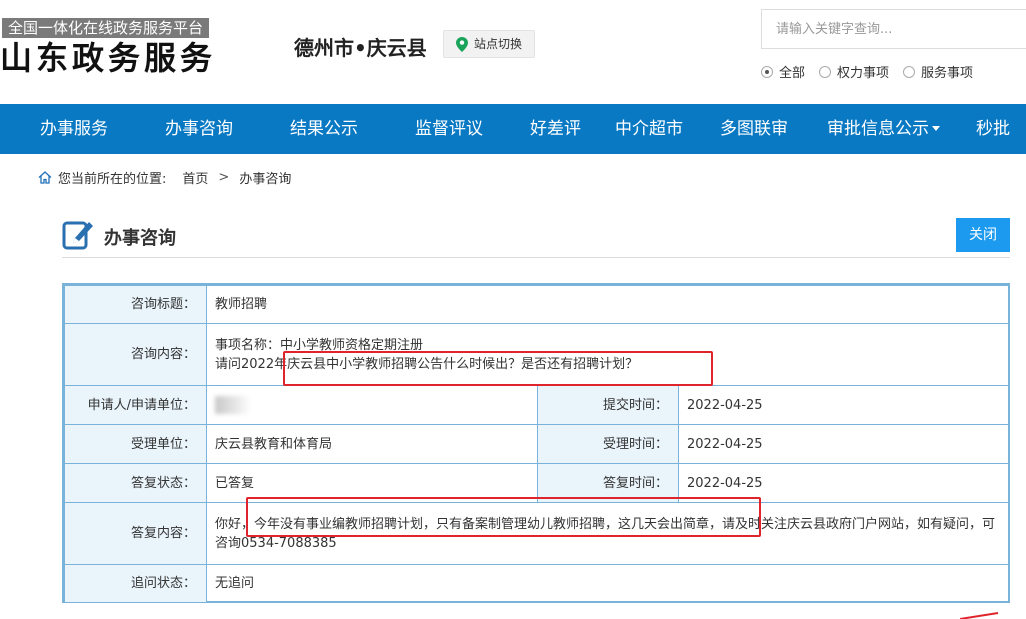 Image resolution: width=1026 pixels, height=619 pixels. What do you see at coordinates (754, 129) in the screenshot?
I see `nav-item-multi-review: 多图联审` at bounding box center [754, 129].